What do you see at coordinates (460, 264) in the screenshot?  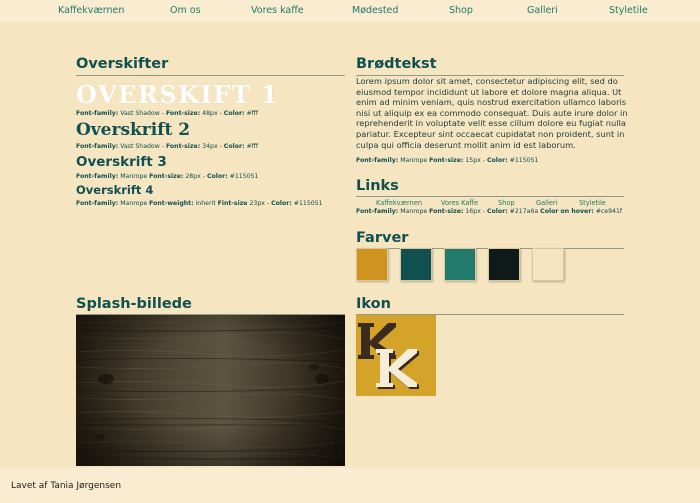 I see `color-swatch-green-teal` at bounding box center [460, 264].